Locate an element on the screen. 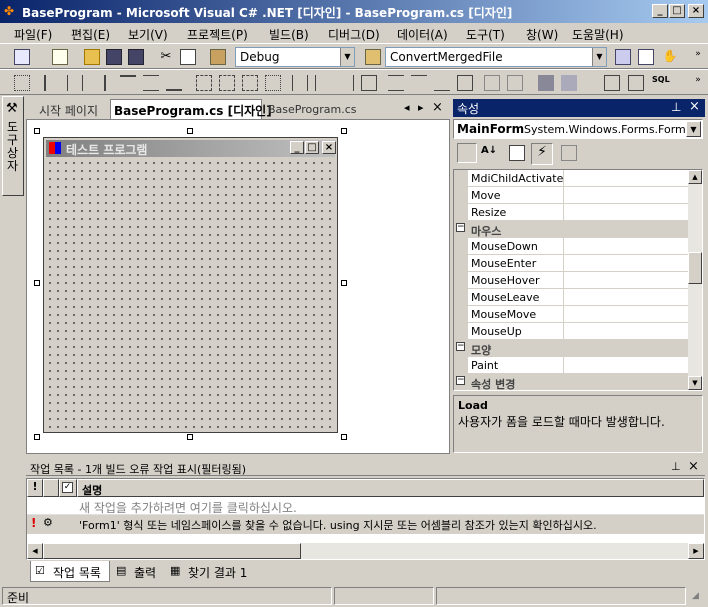 The width and height of the screenshot is (708, 607). save-all-icon is located at coordinates (136, 57).